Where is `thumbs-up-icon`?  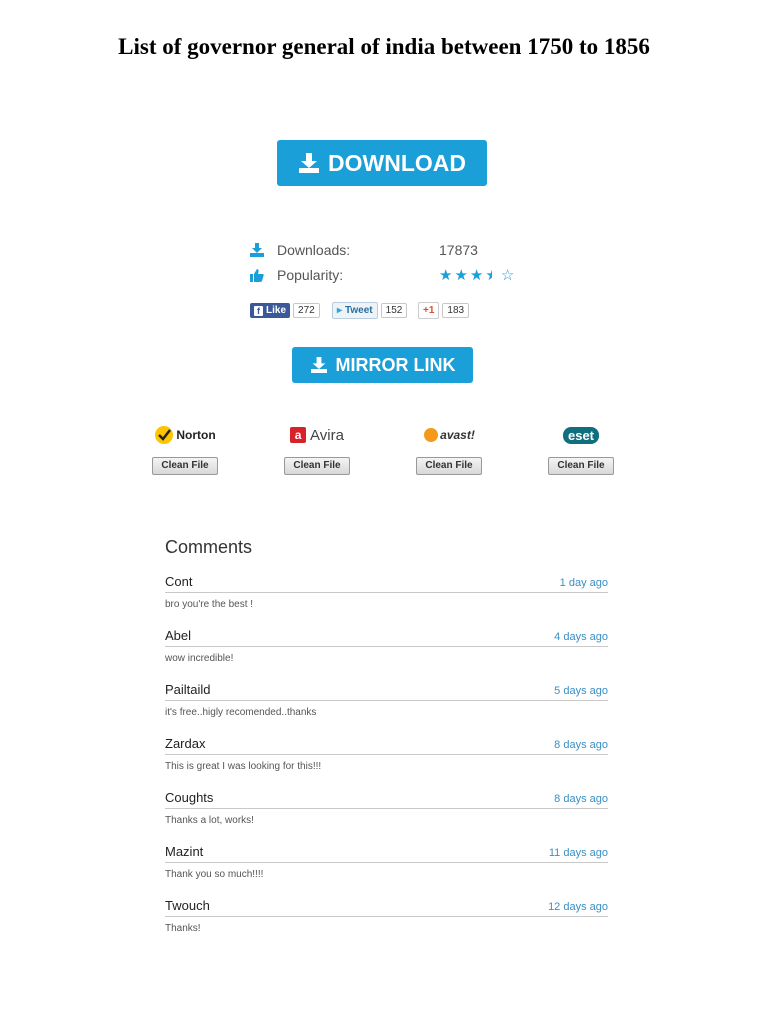 thumbs-up-icon is located at coordinates (257, 275).